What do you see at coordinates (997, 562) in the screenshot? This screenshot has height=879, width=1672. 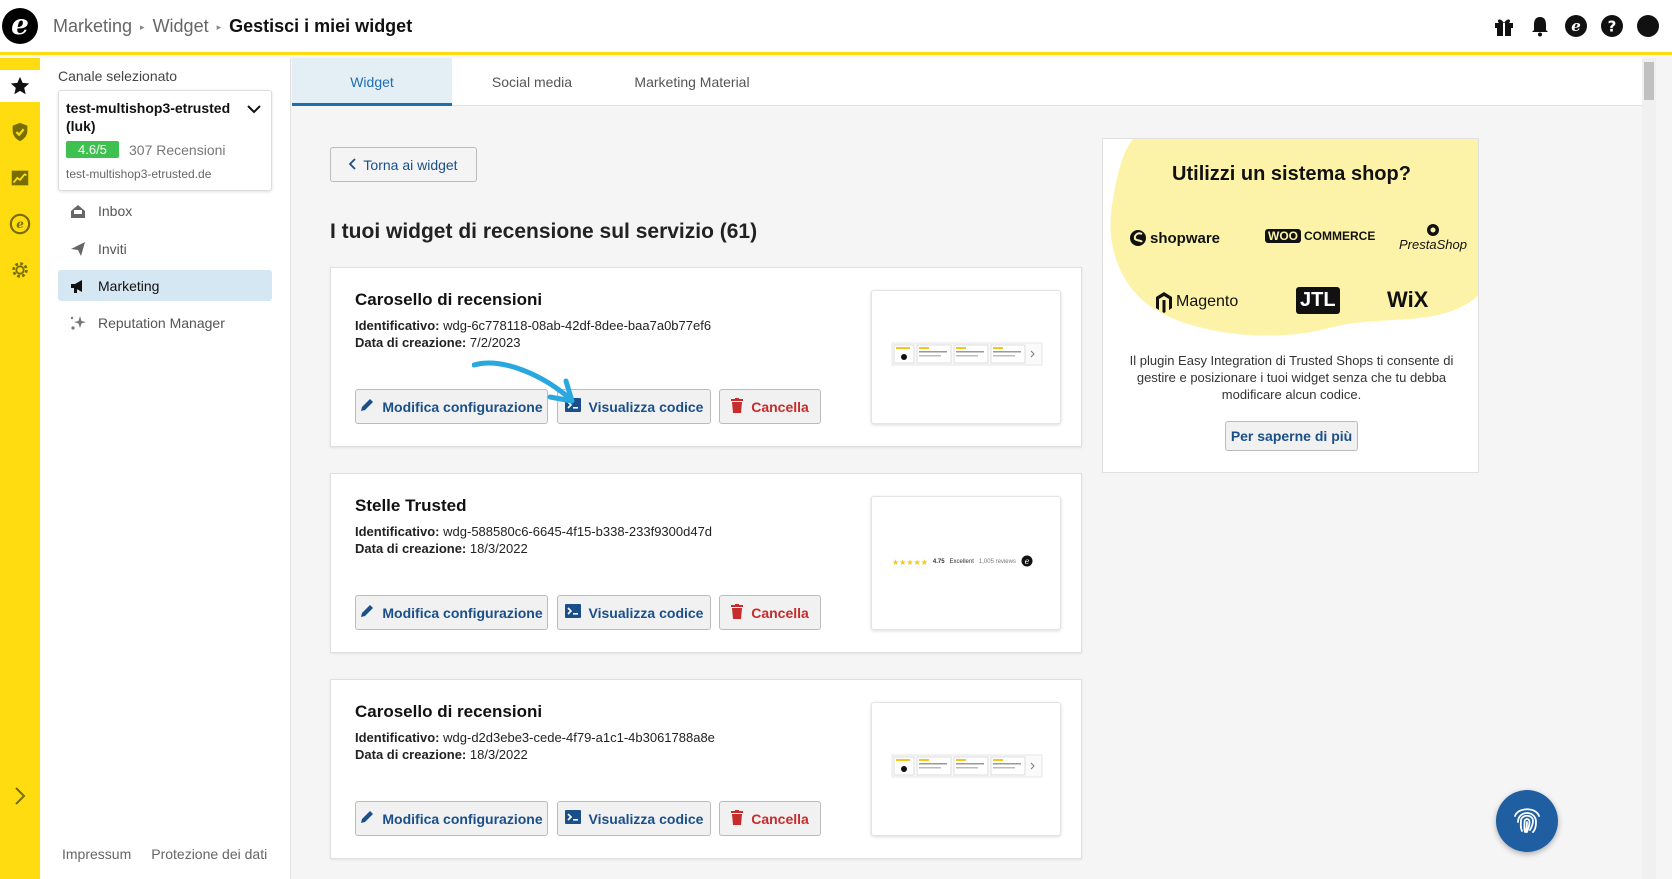 I see `preview-count: 1,005 reviews` at bounding box center [997, 562].